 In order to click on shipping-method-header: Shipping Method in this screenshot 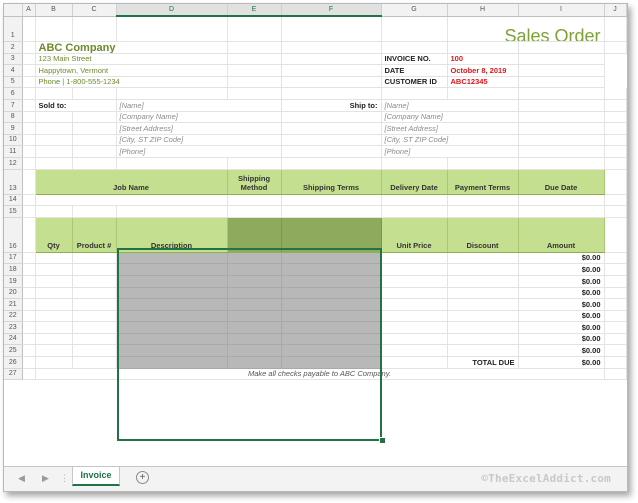, I will do `click(254, 182)`.